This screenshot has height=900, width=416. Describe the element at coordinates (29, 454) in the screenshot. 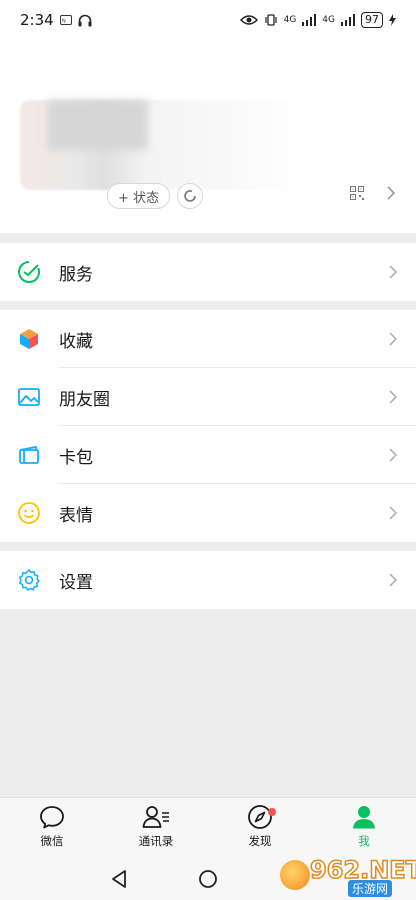

I see `wallet-card-icon` at that location.